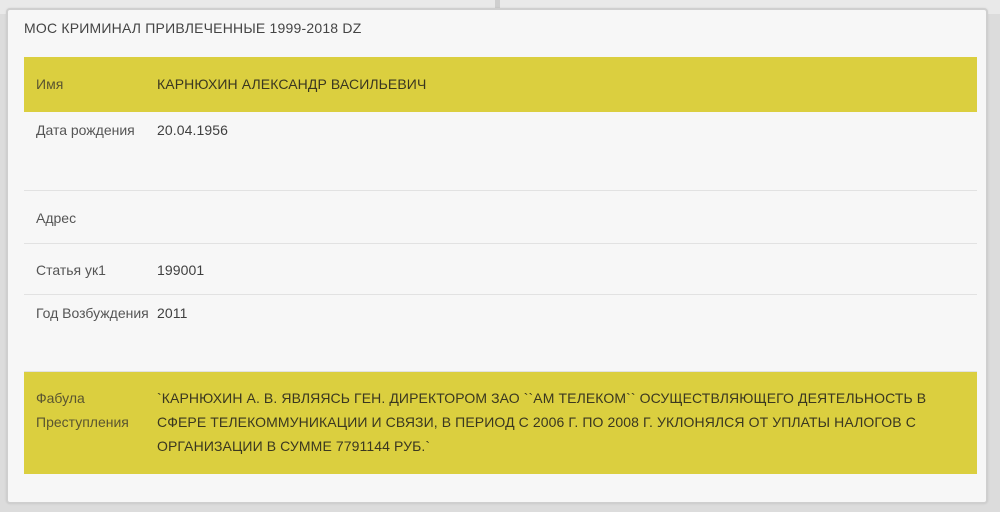 The height and width of the screenshot is (512, 1000). What do you see at coordinates (85, 130) in the screenshot?
I see `label-birth-date: Дата рождения` at bounding box center [85, 130].